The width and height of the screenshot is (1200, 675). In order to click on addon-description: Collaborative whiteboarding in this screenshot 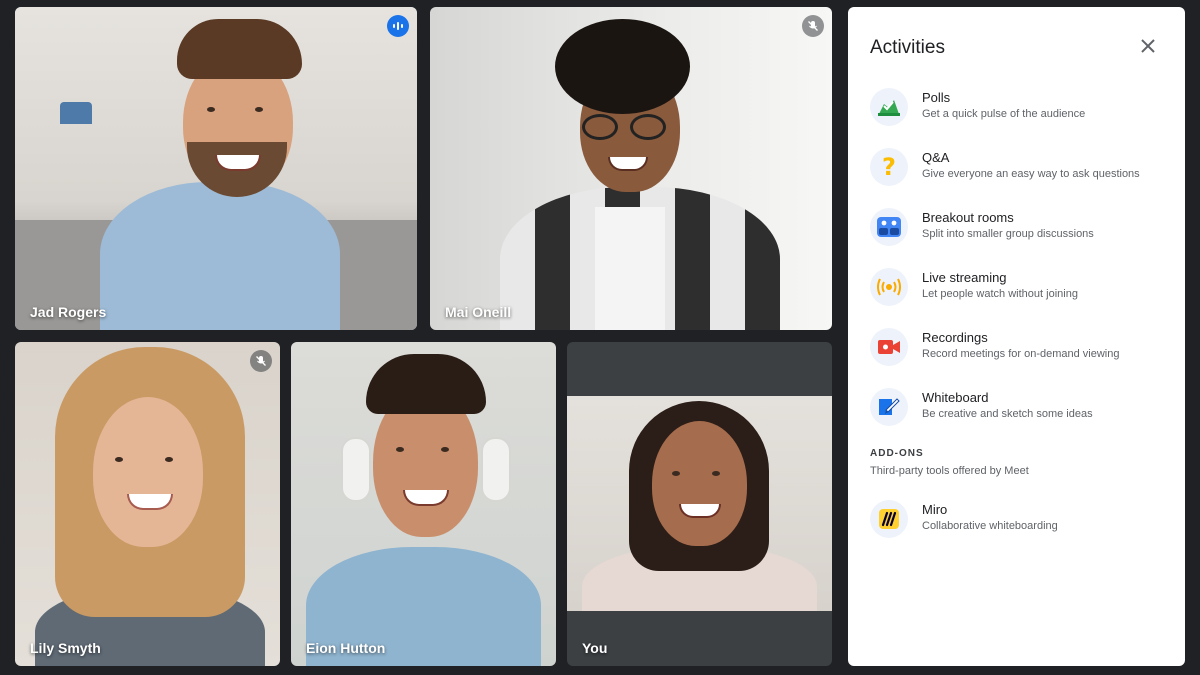, I will do `click(990, 526)`.